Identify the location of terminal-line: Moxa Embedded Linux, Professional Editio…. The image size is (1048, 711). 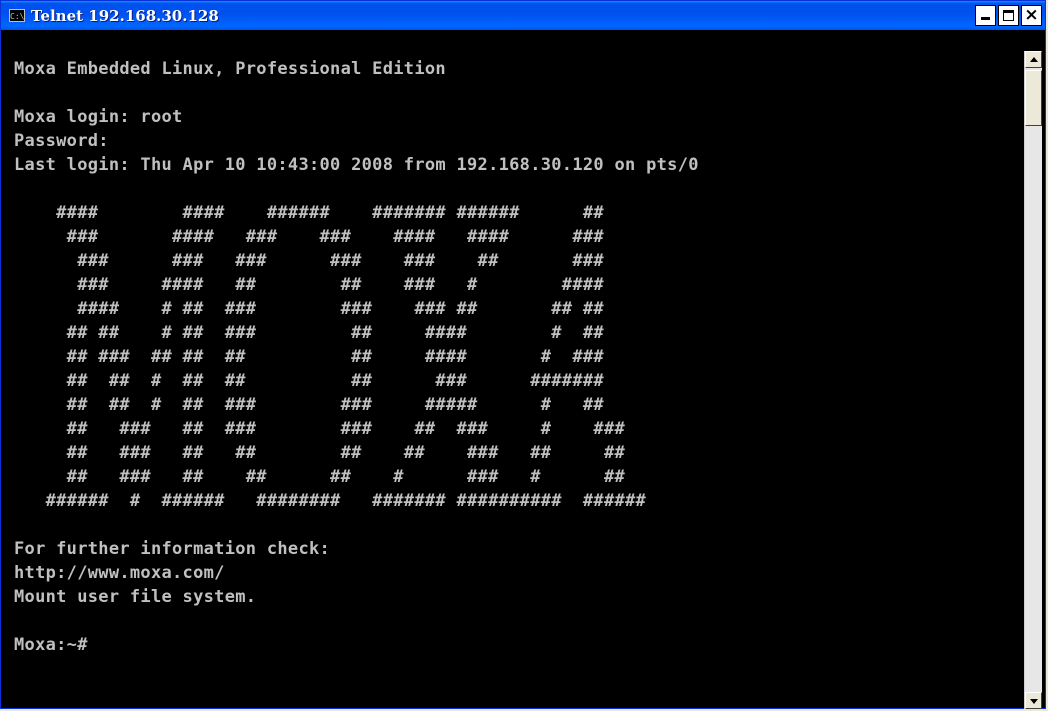
(230, 69).